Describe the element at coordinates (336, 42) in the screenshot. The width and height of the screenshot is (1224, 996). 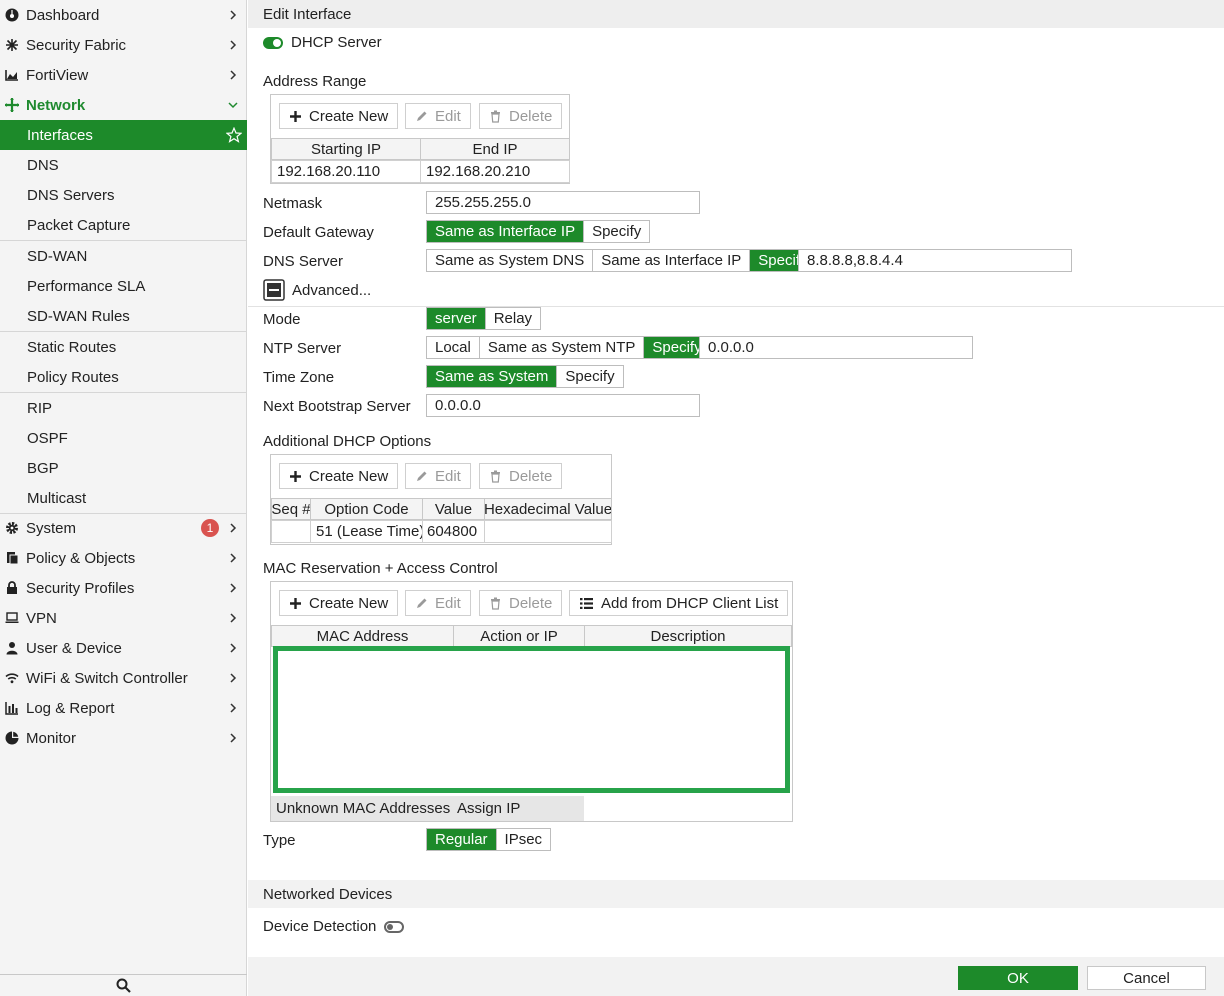
I see `dhcp-server-title: DHCP Server` at that location.